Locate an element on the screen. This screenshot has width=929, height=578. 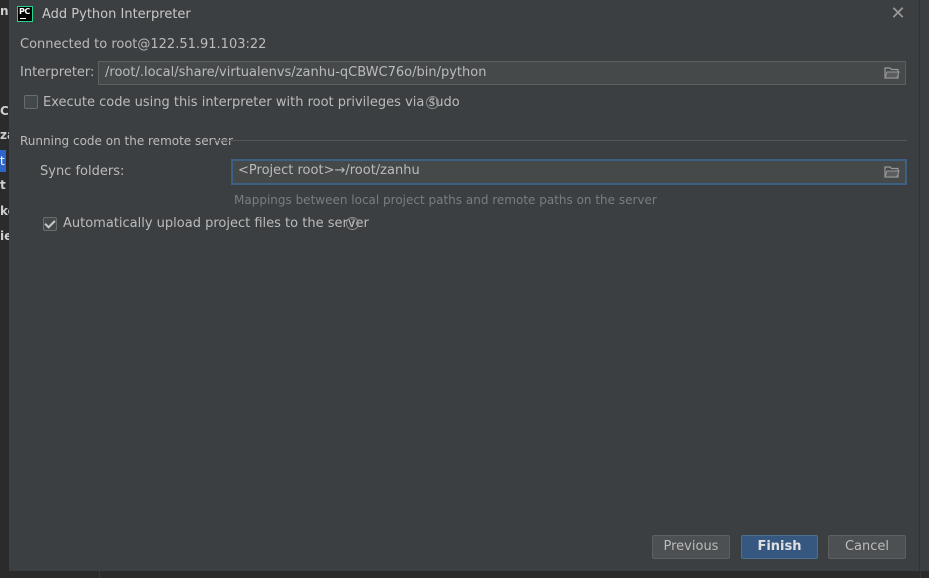
sync-folders-field: <Project root>→/root/zanhu is located at coordinates (569, 172).